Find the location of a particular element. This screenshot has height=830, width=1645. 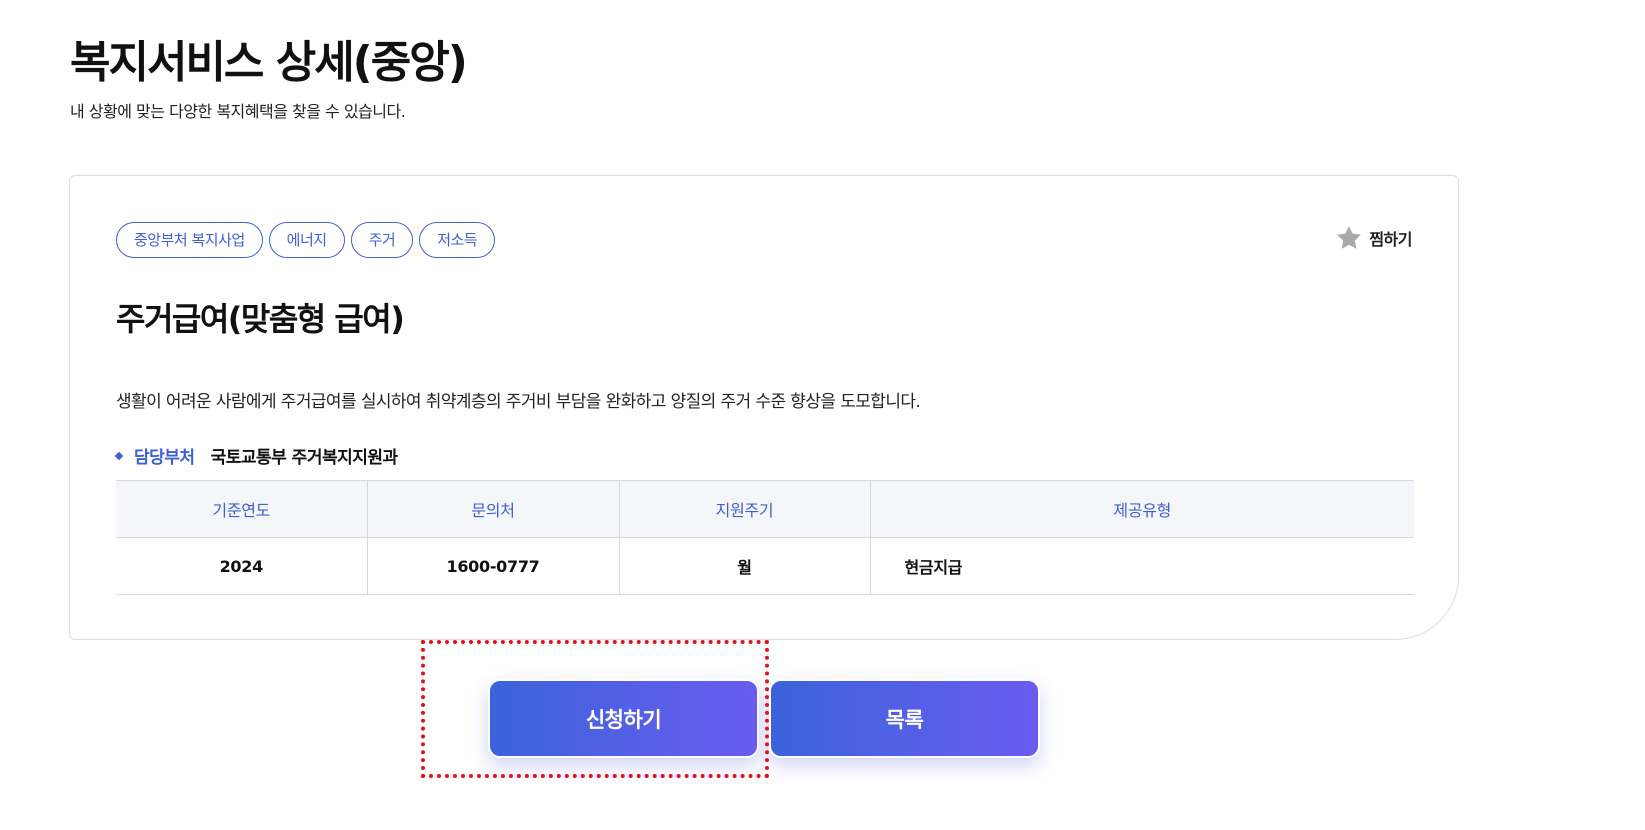

table-row: 2024 1600-0777 월 현금지급 is located at coordinates (765, 566).